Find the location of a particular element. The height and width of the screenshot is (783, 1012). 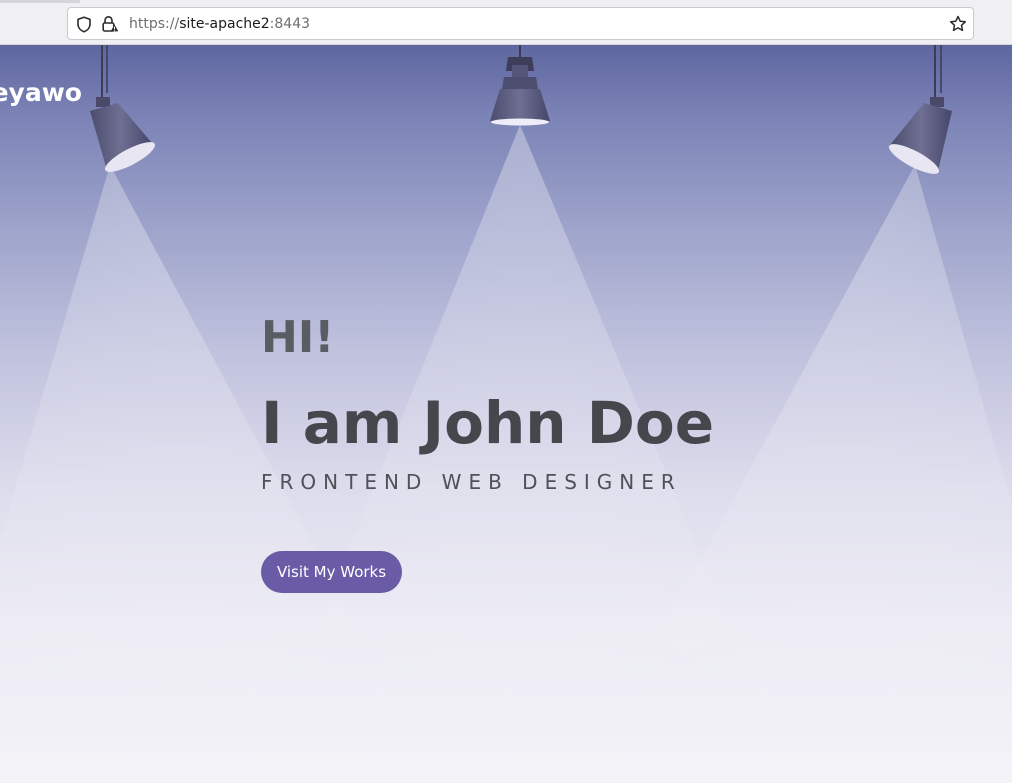

visit-my-works-button: Visit My Works is located at coordinates (331, 572).